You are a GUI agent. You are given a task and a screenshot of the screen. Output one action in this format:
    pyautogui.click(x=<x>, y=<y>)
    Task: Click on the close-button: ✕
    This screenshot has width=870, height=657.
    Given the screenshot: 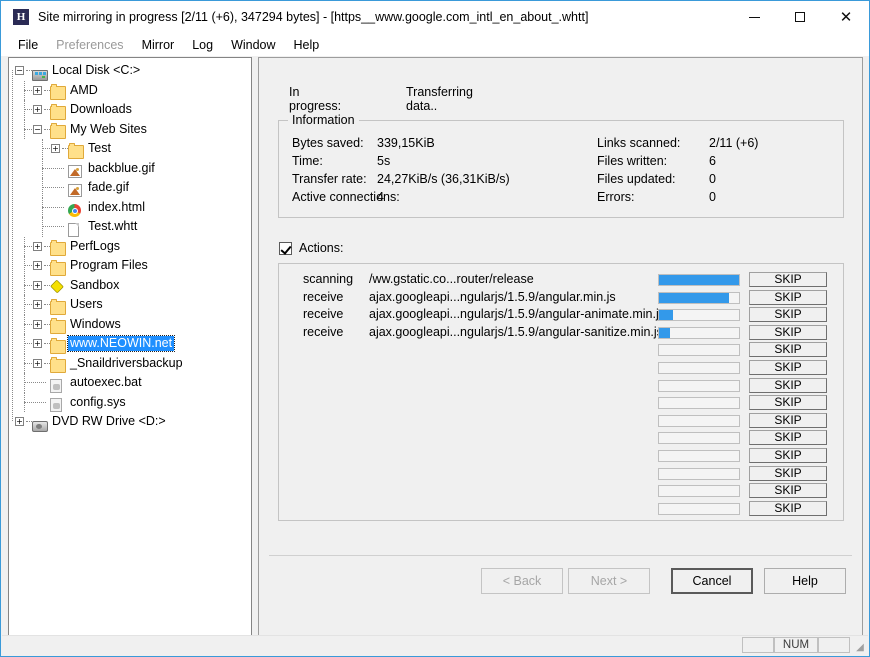 What is the action you would take?
    pyautogui.click(x=846, y=17)
    